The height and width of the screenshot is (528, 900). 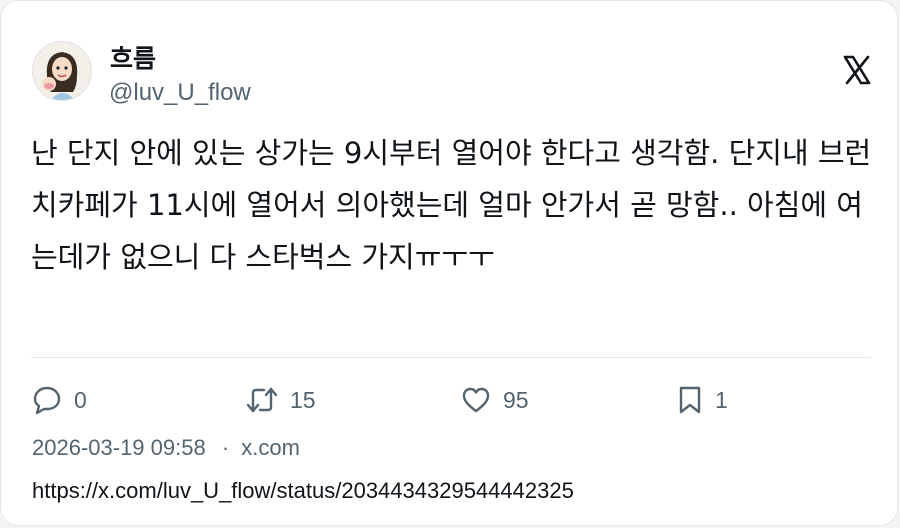 What do you see at coordinates (80, 399) in the screenshot?
I see `reply-count: 0` at bounding box center [80, 399].